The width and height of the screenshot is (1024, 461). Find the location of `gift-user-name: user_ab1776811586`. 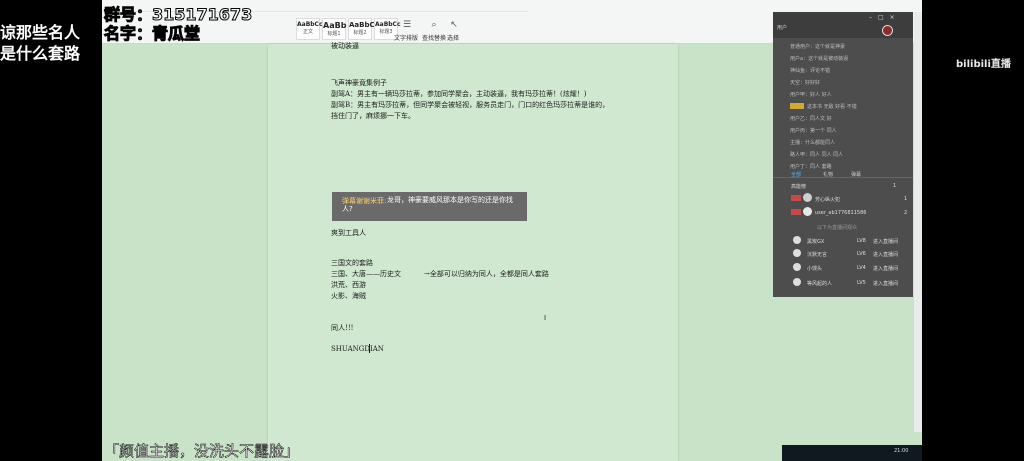

gift-user-name: user_ab1776811586 is located at coordinates (841, 213).